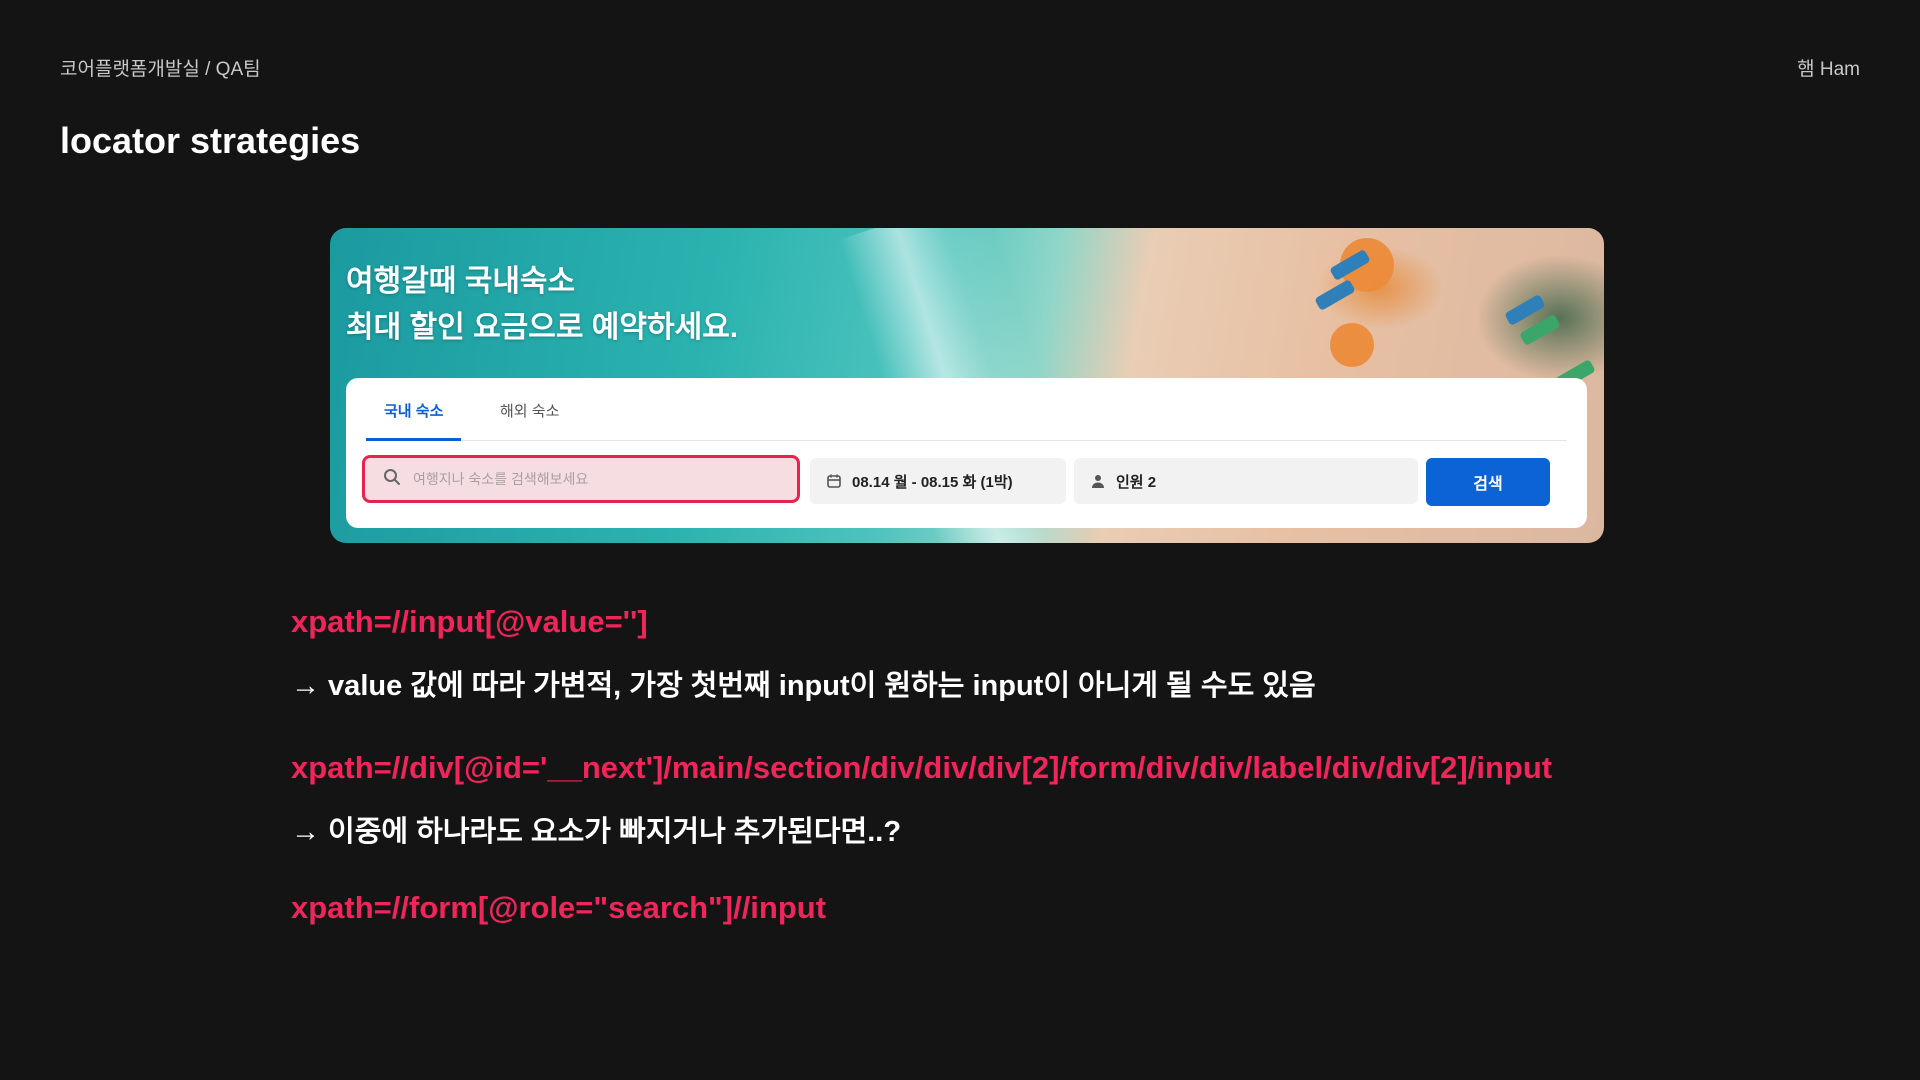 This screenshot has height=1080, width=1920. Describe the element at coordinates (469, 621) in the screenshot. I see `locator-xpath-1: xpath=//input[@value='']` at that location.